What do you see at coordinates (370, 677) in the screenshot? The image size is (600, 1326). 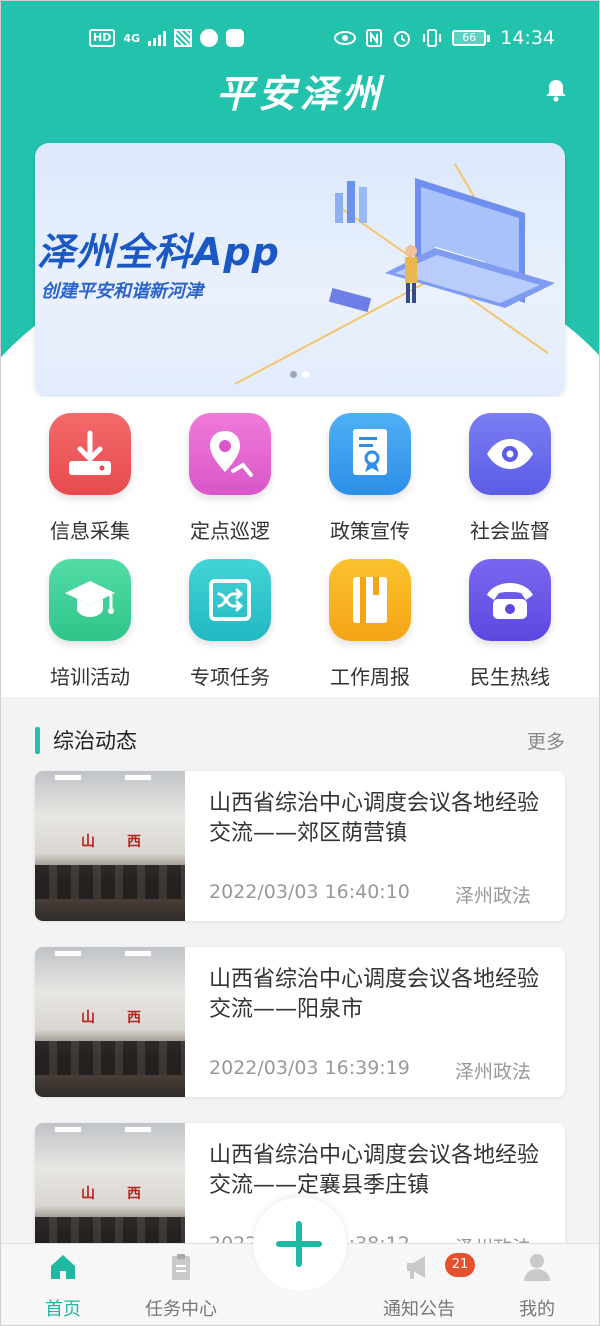 I see `grid-item-label: 工作周报` at bounding box center [370, 677].